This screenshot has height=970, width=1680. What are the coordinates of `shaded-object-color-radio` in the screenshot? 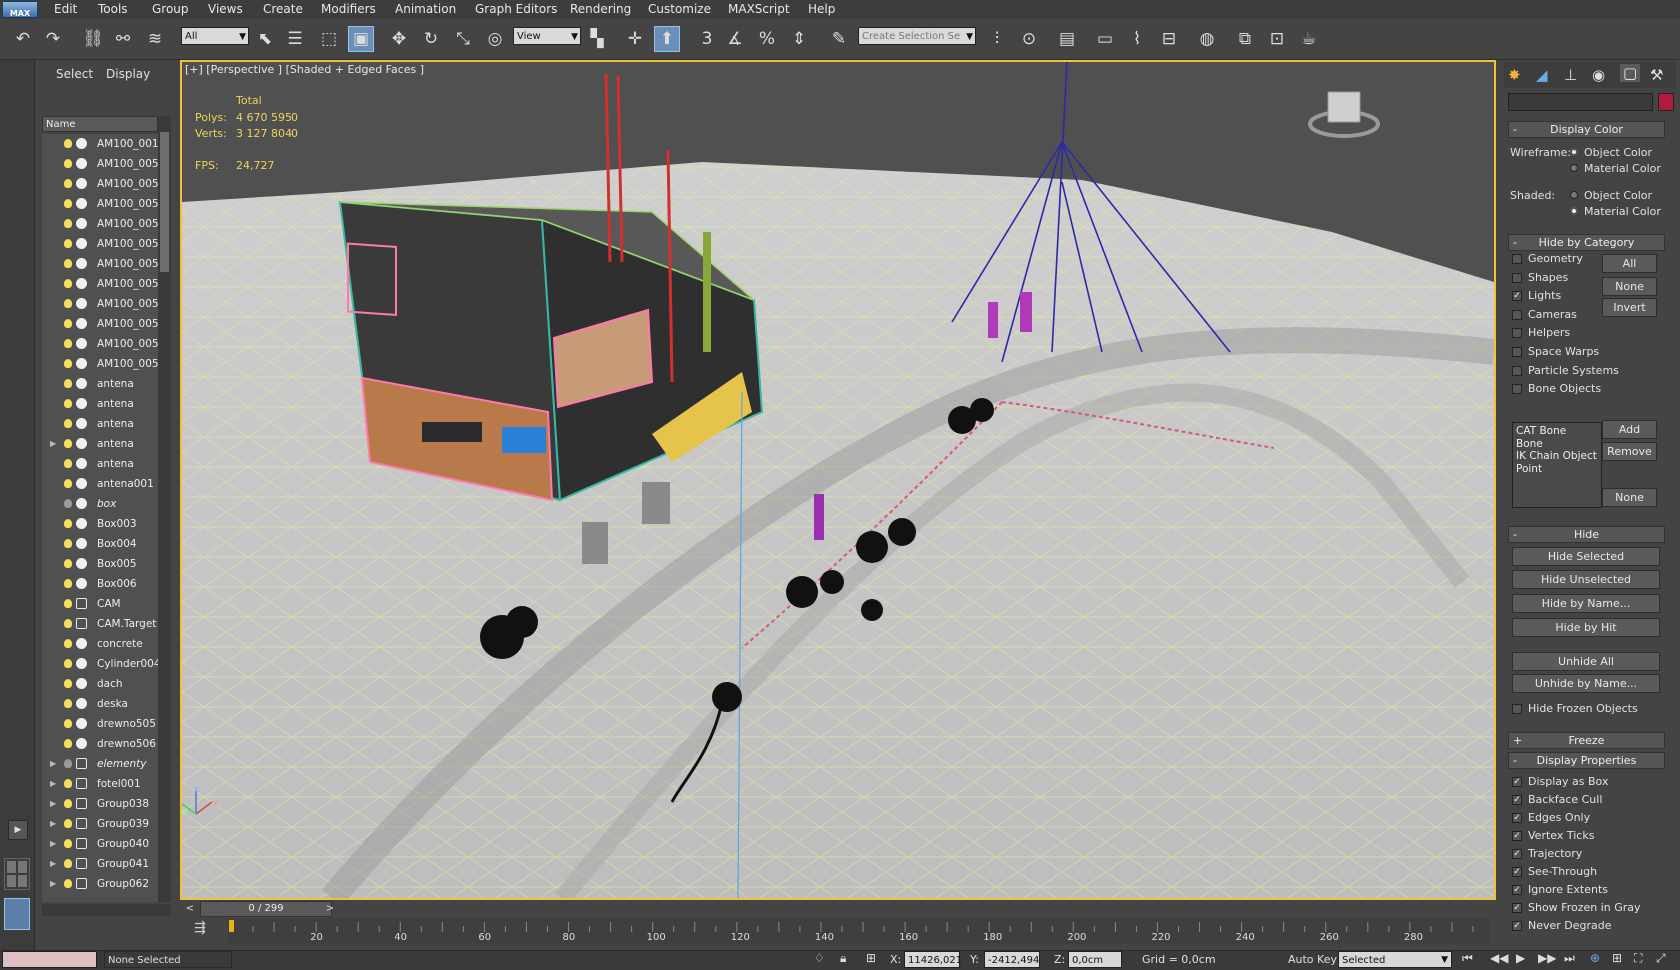 It's located at (1574, 195).